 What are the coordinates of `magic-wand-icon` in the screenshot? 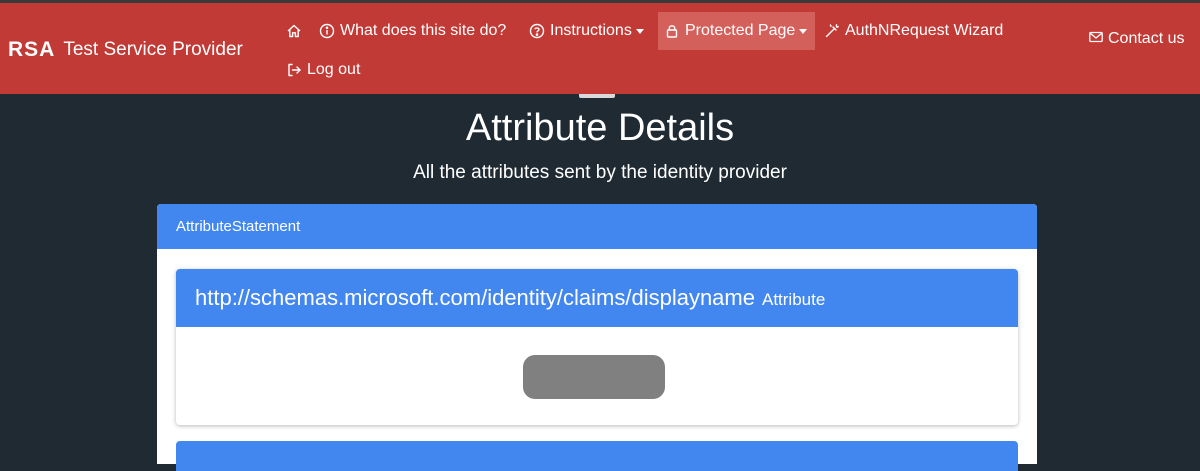 It's located at (832, 31).